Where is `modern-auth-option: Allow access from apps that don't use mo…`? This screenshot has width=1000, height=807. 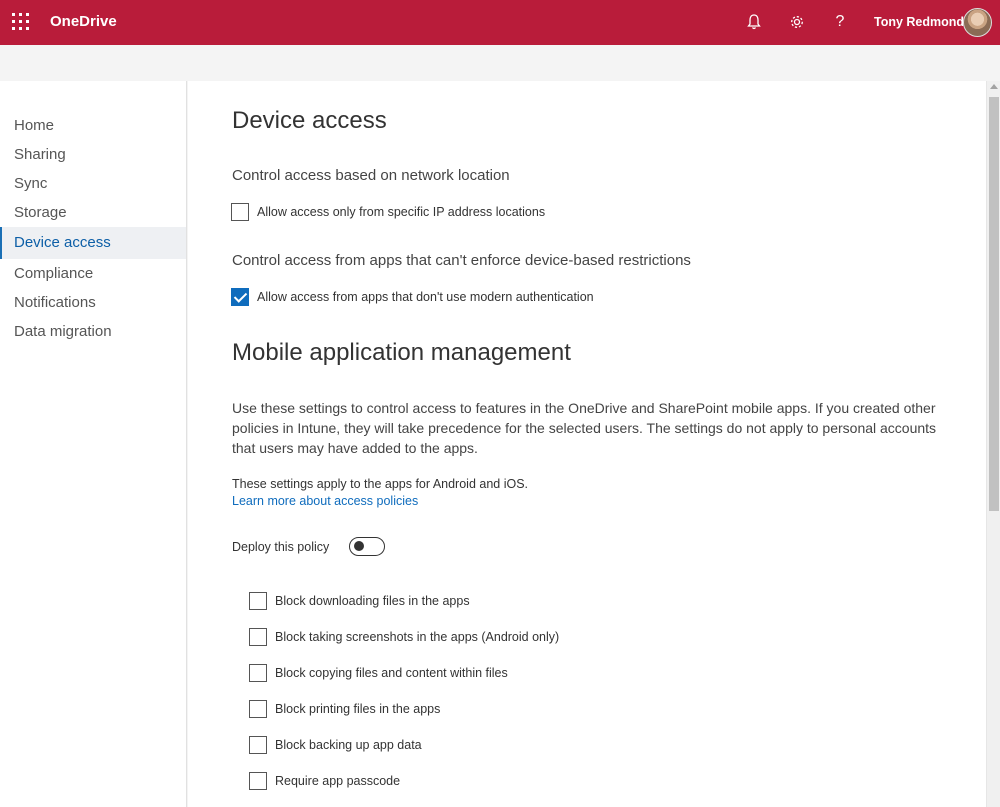 modern-auth-option: Allow access from apps that don't use mo… is located at coordinates (412, 297).